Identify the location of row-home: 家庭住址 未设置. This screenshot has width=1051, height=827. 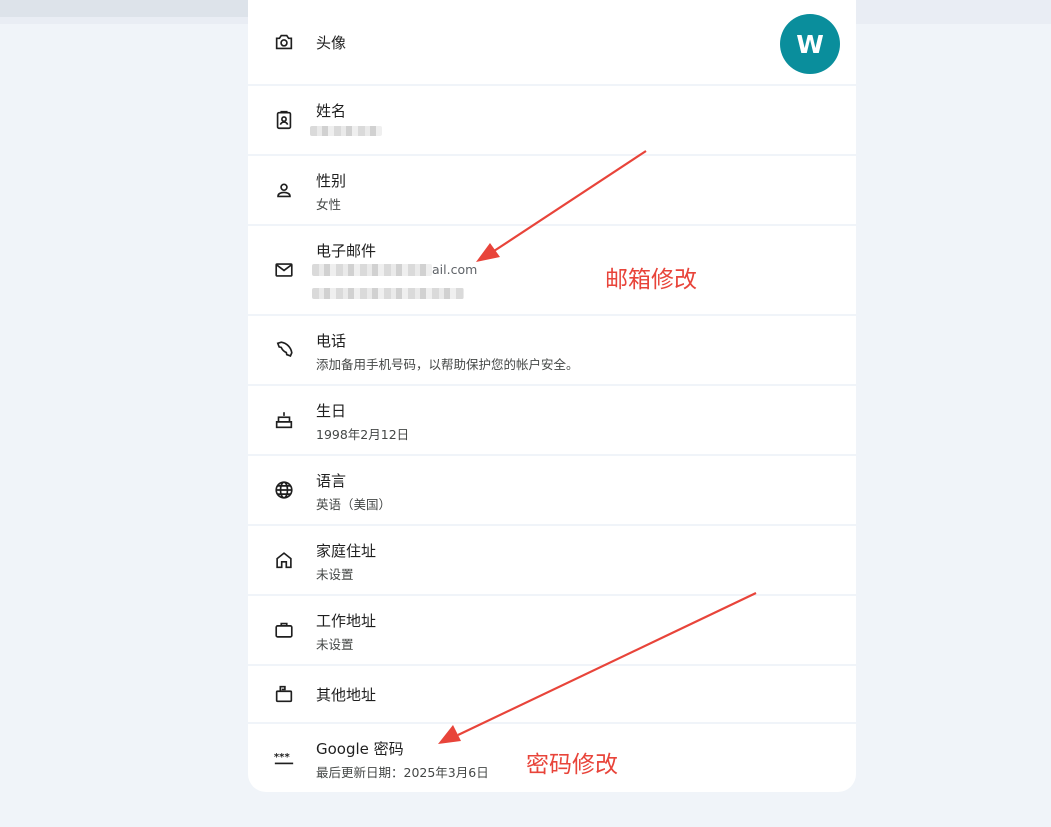
(552, 560).